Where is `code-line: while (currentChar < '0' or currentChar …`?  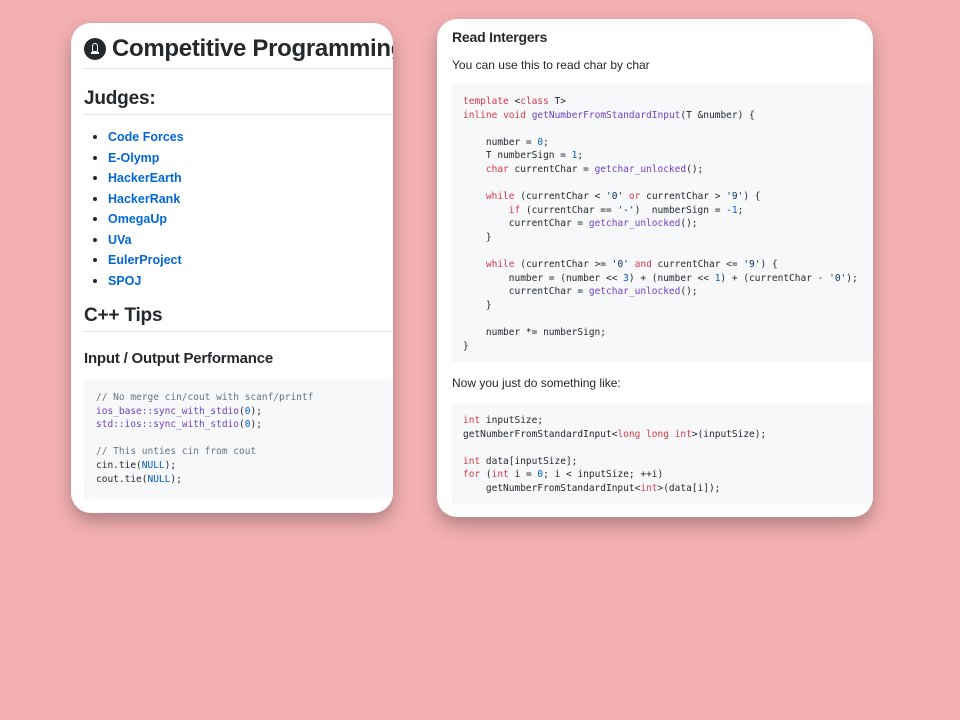
code-line: while (currentChar < '0' or currentChar … is located at coordinates (623, 197).